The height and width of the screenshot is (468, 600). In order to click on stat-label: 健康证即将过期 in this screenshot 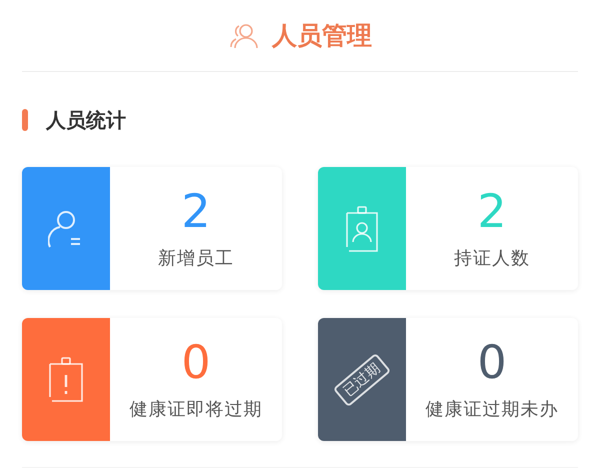, I will do `click(196, 410)`.